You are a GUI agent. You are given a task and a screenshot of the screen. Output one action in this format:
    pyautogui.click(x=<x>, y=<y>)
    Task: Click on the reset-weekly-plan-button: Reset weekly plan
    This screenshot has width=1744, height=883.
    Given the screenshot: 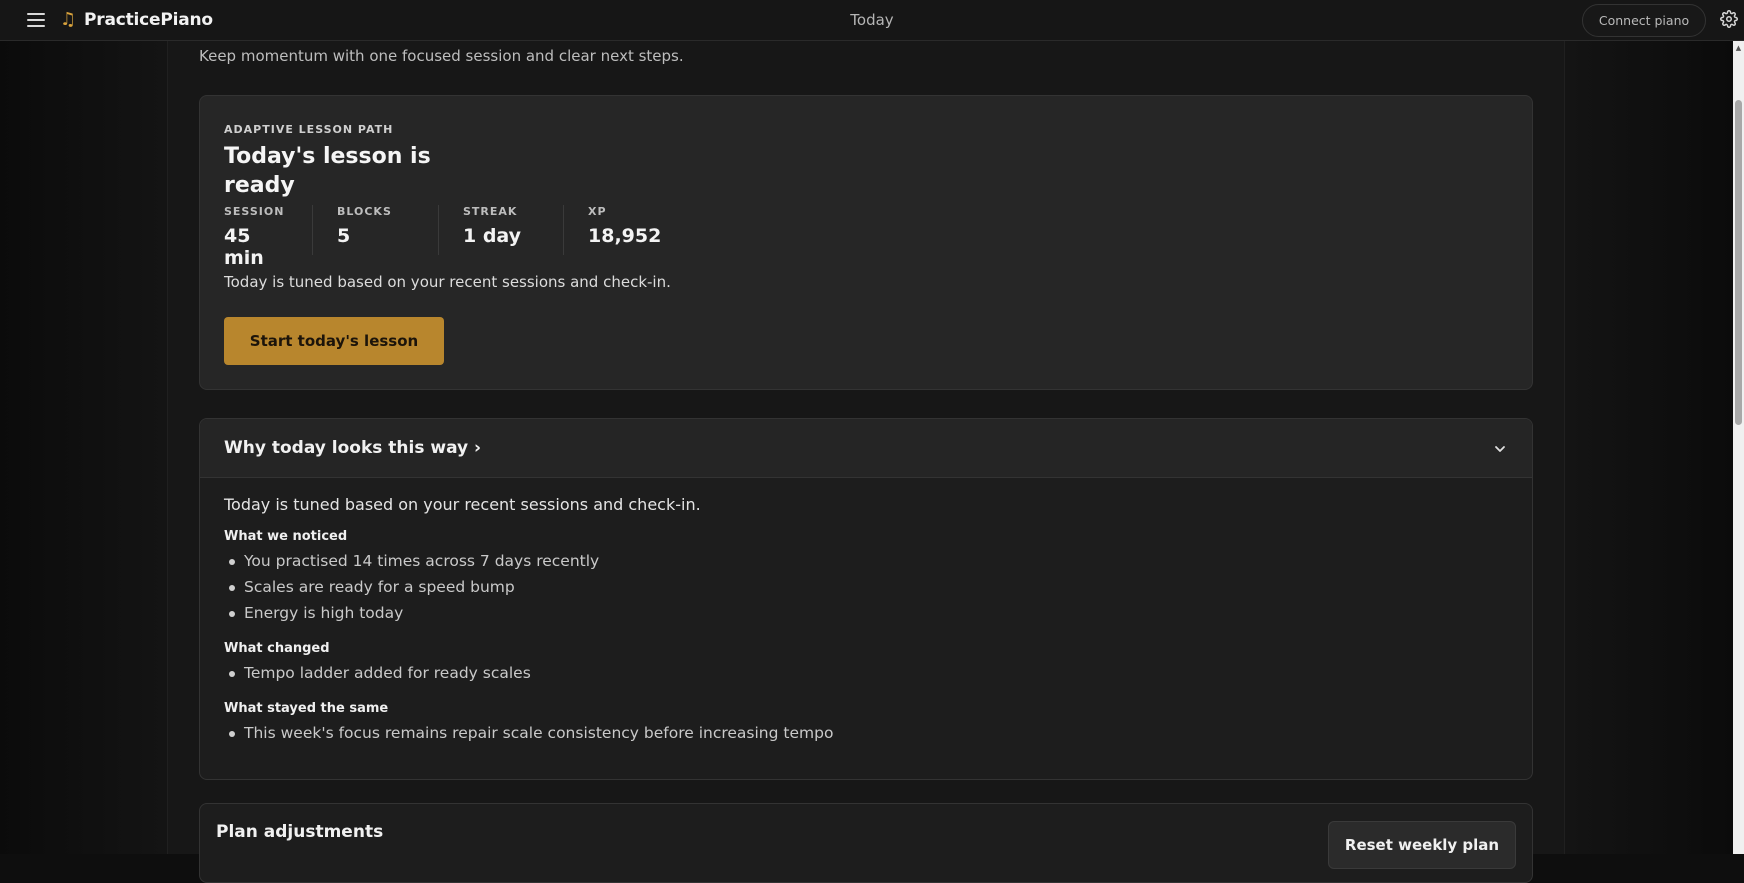 What is the action you would take?
    pyautogui.click(x=1422, y=845)
    